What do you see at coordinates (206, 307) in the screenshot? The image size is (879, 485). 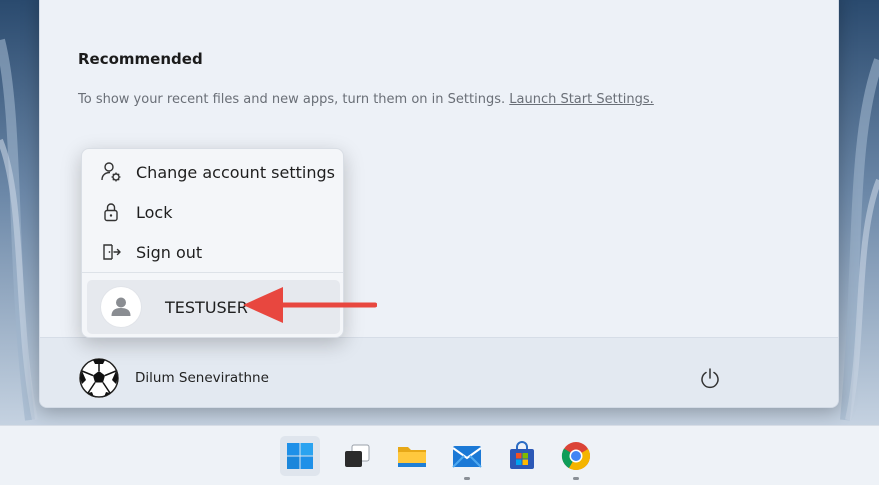 I see `testuser-label: TESTUSER` at bounding box center [206, 307].